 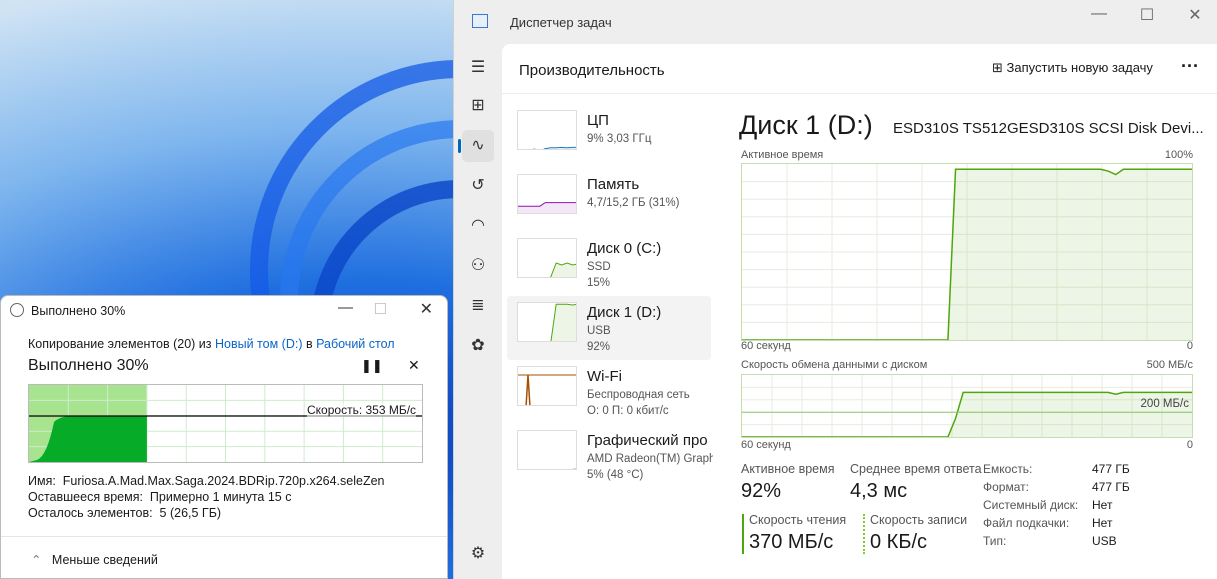 What do you see at coordinates (362, 410) in the screenshot?
I see `speed-label: Скорость: 353 МБ/с` at bounding box center [362, 410].